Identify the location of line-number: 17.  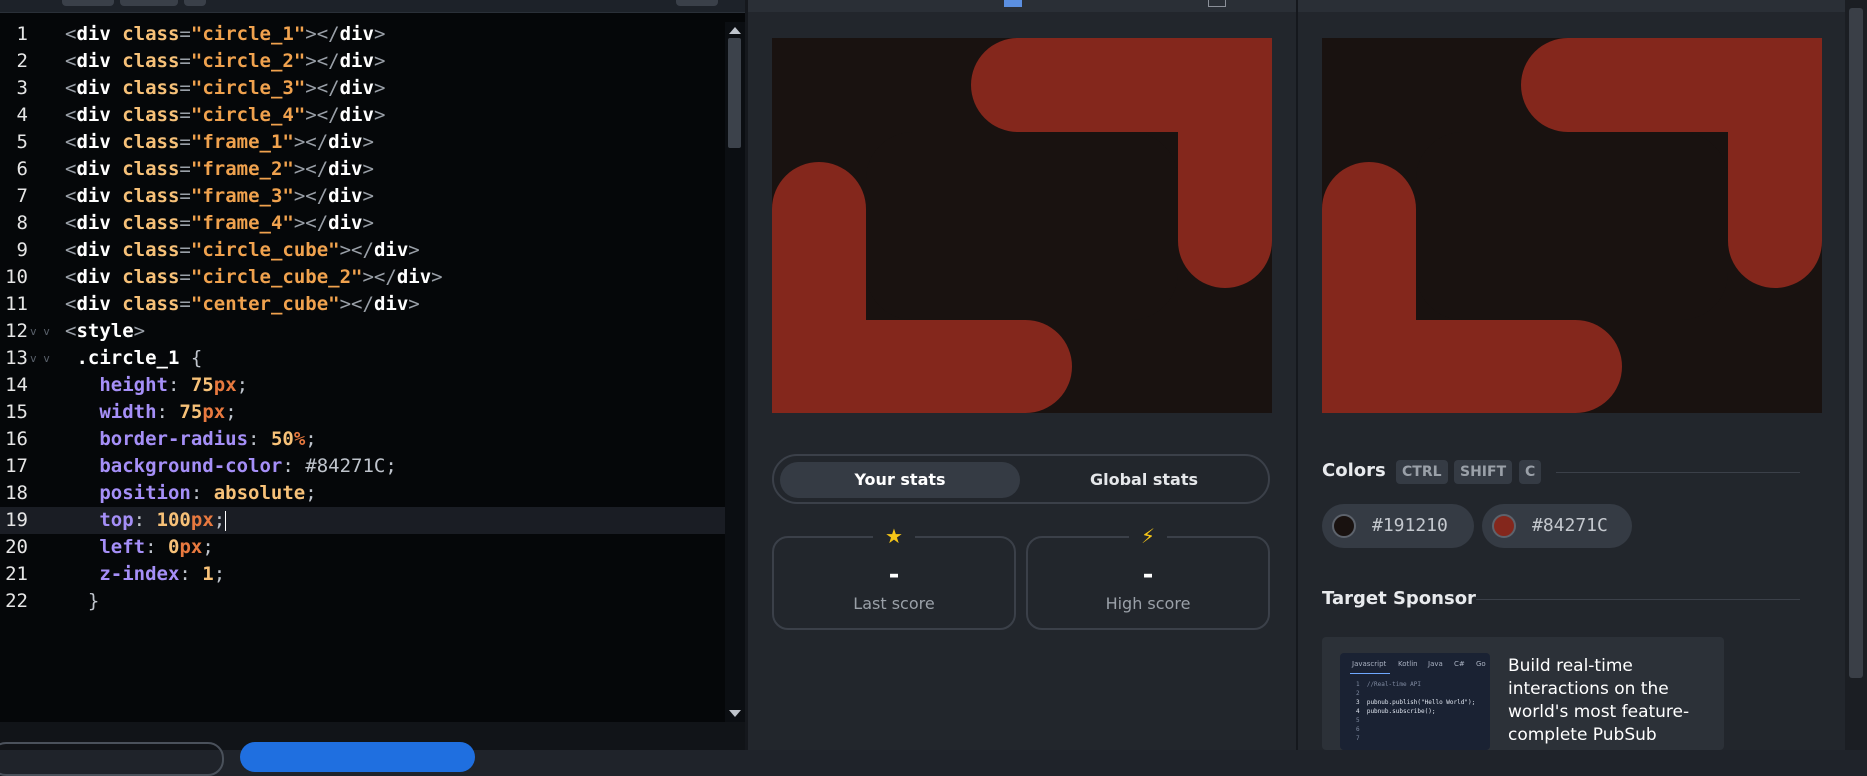
(16, 466).